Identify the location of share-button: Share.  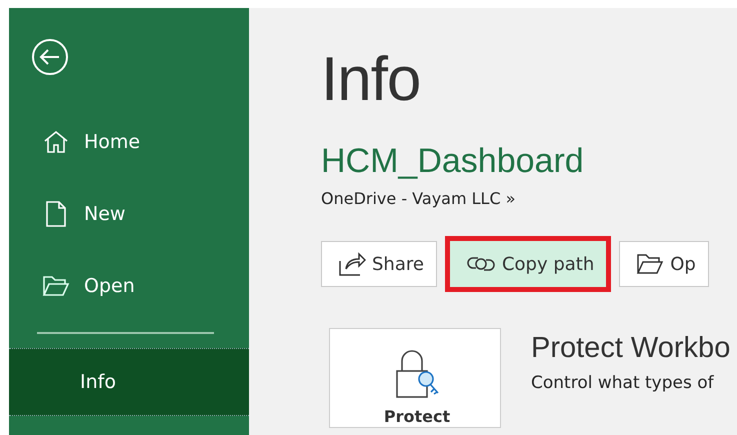
(379, 264).